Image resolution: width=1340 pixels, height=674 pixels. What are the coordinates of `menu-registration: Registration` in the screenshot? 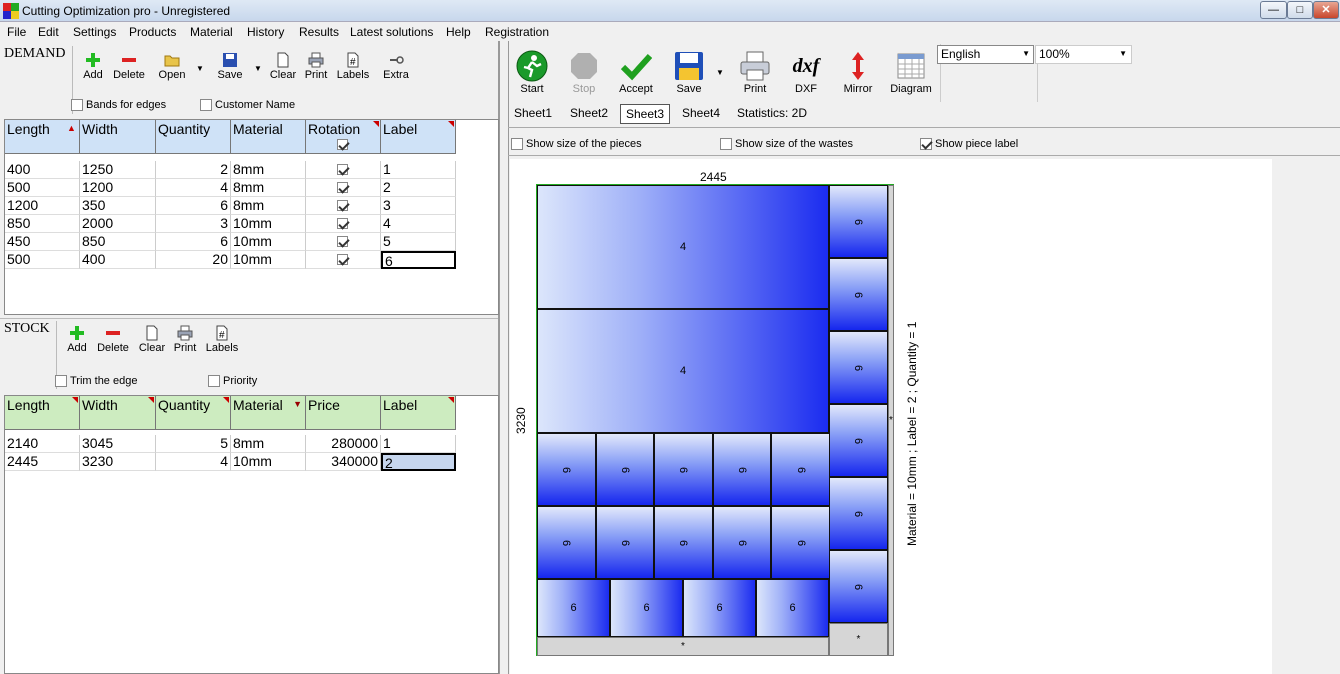 It's located at (517, 32).